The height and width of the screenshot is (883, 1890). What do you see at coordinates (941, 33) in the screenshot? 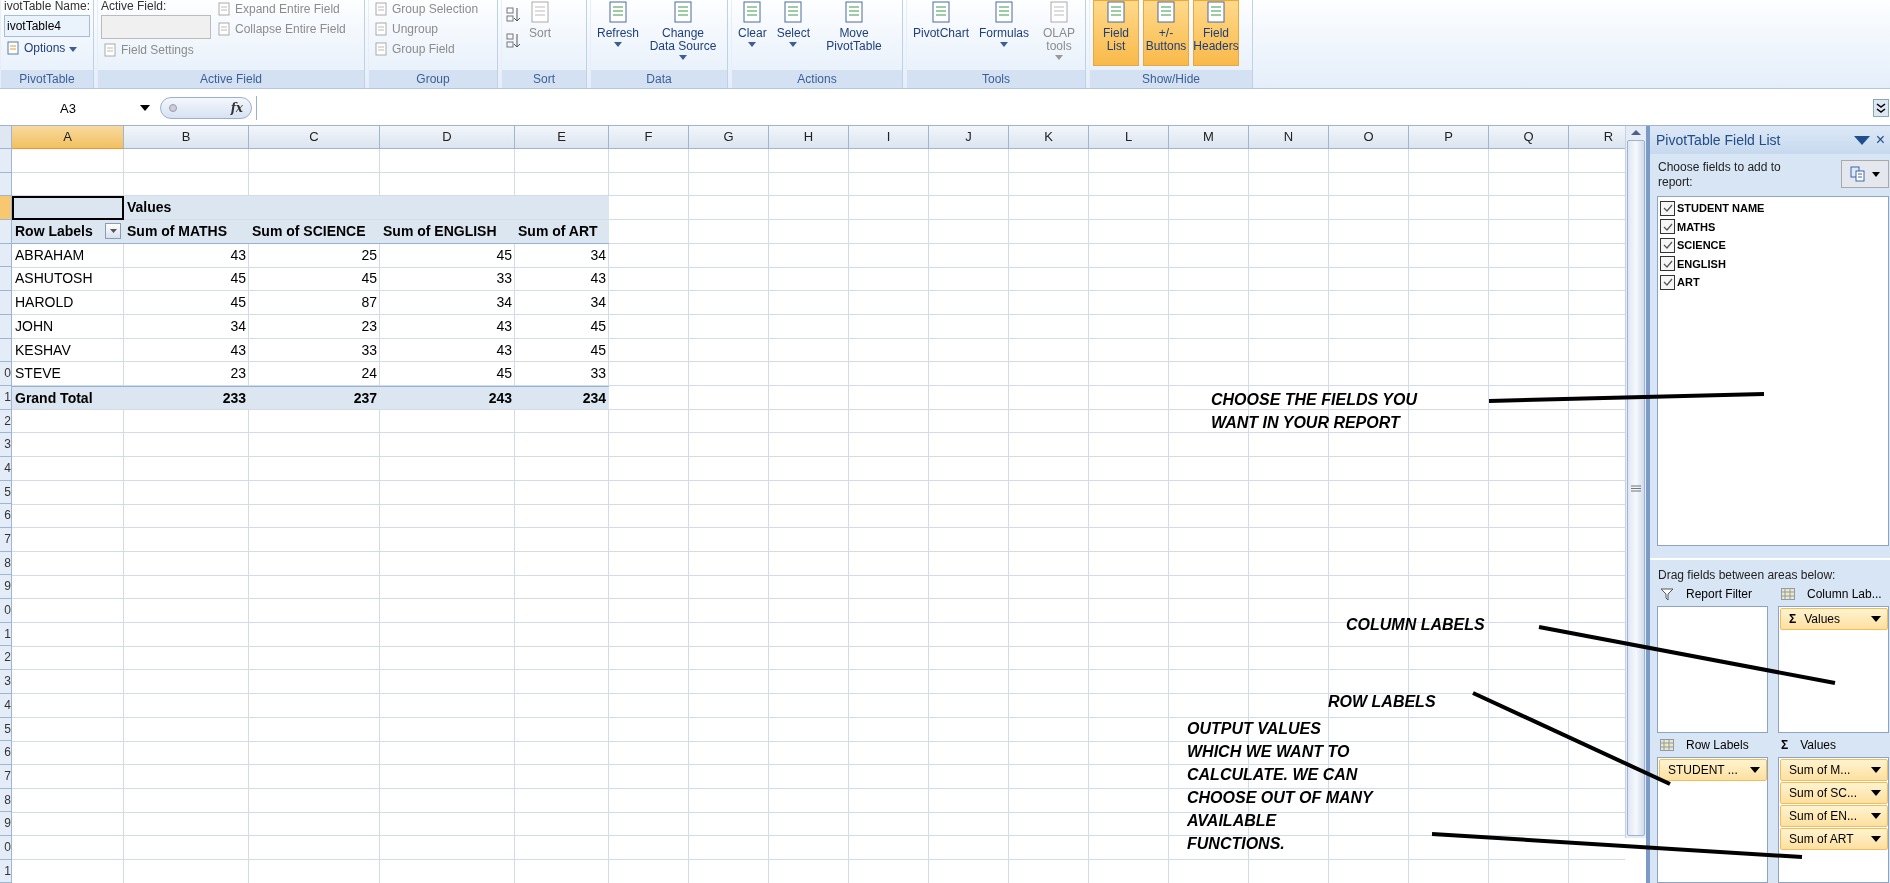
I see `ribbon-button: PivotChart` at bounding box center [941, 33].